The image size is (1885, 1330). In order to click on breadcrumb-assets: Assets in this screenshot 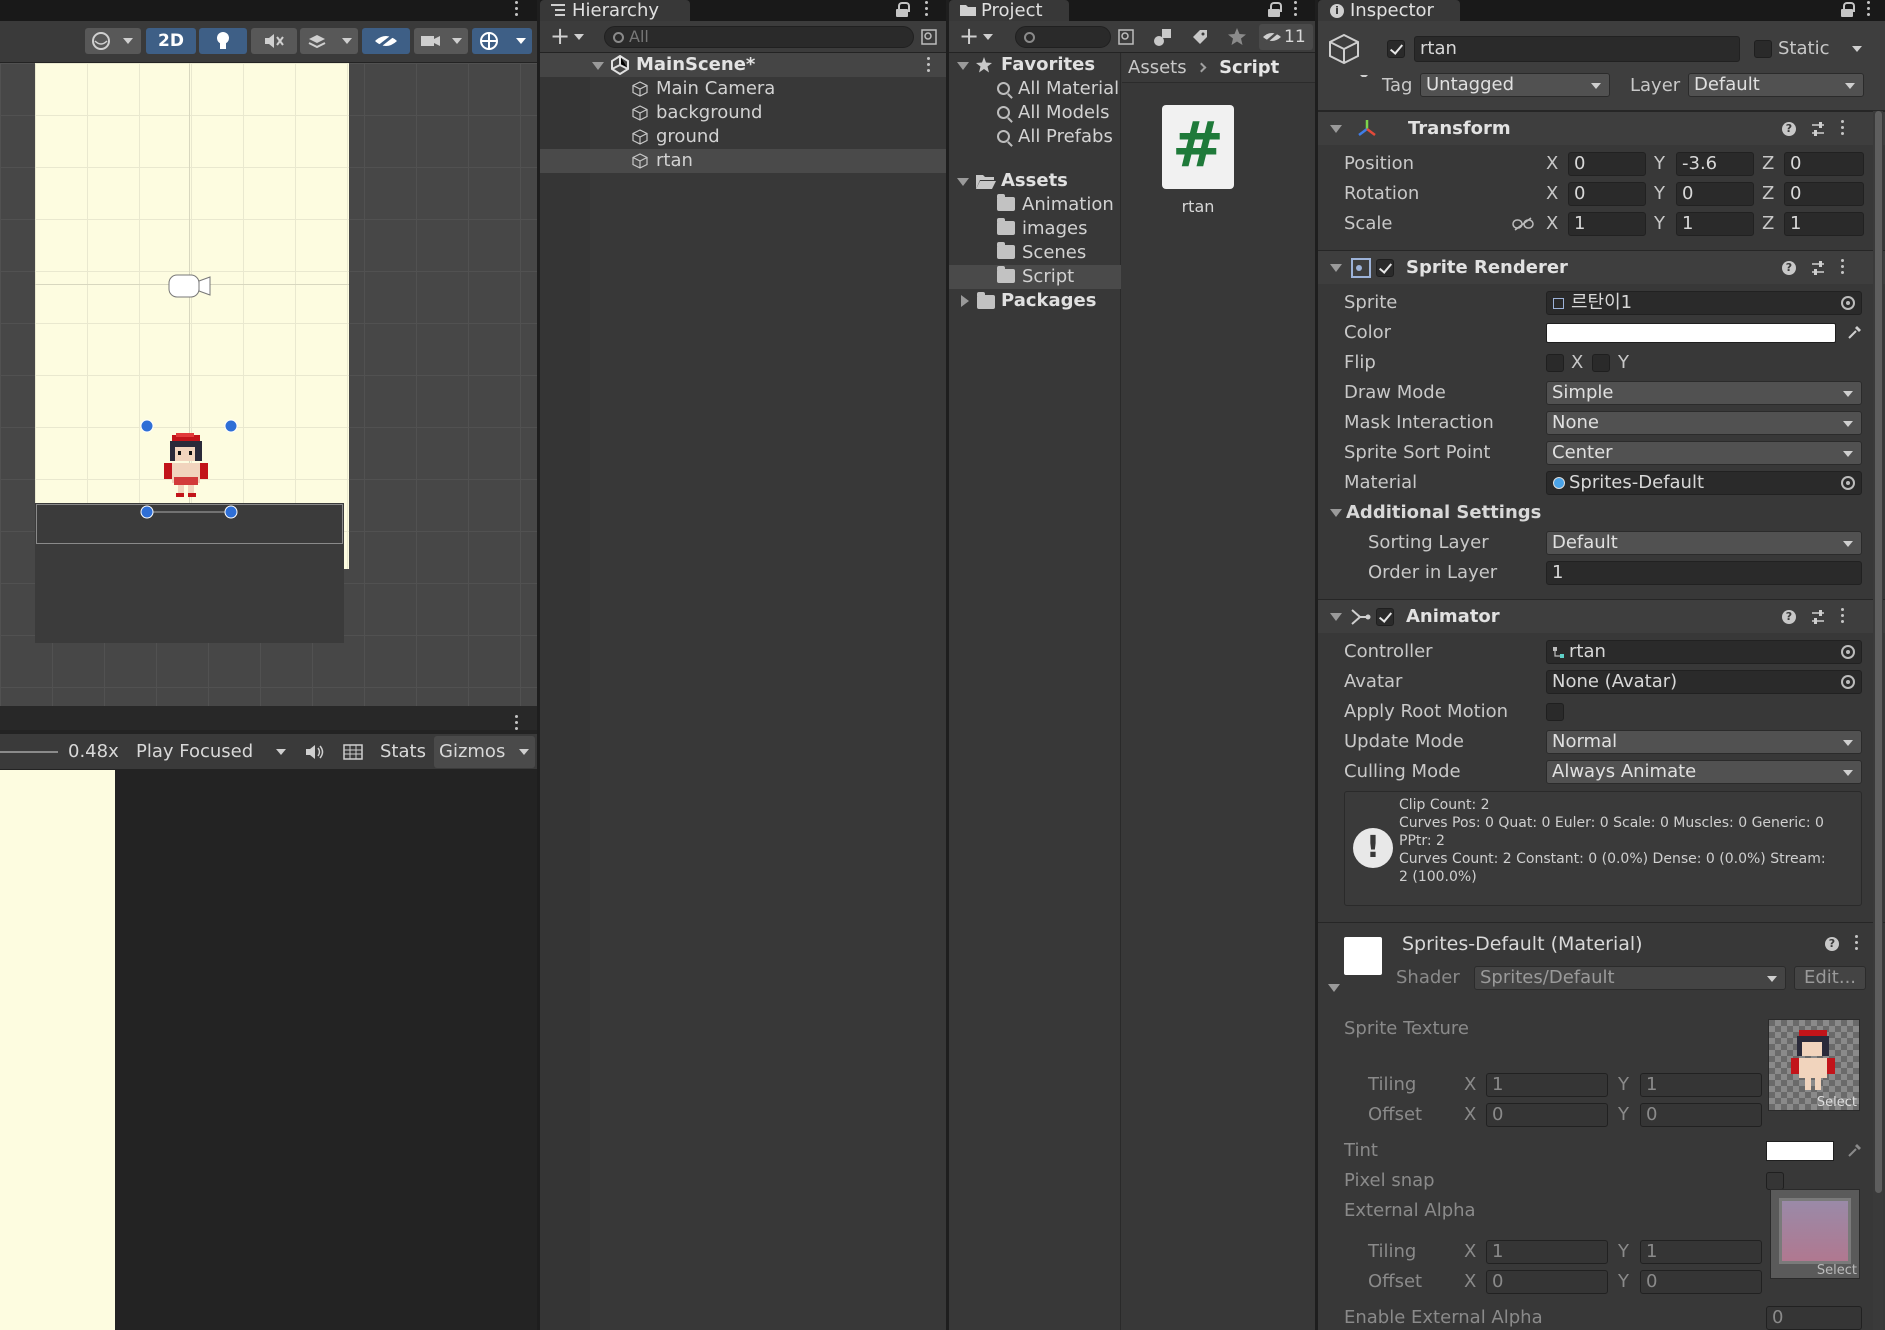, I will do `click(1157, 67)`.